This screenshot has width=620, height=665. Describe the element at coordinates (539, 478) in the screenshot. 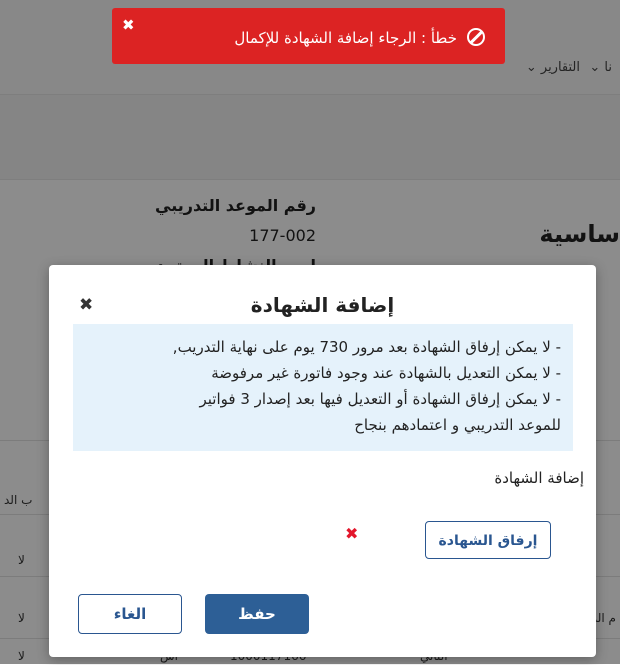

I see `certificate-field-label: إضافة الشهادة` at that location.